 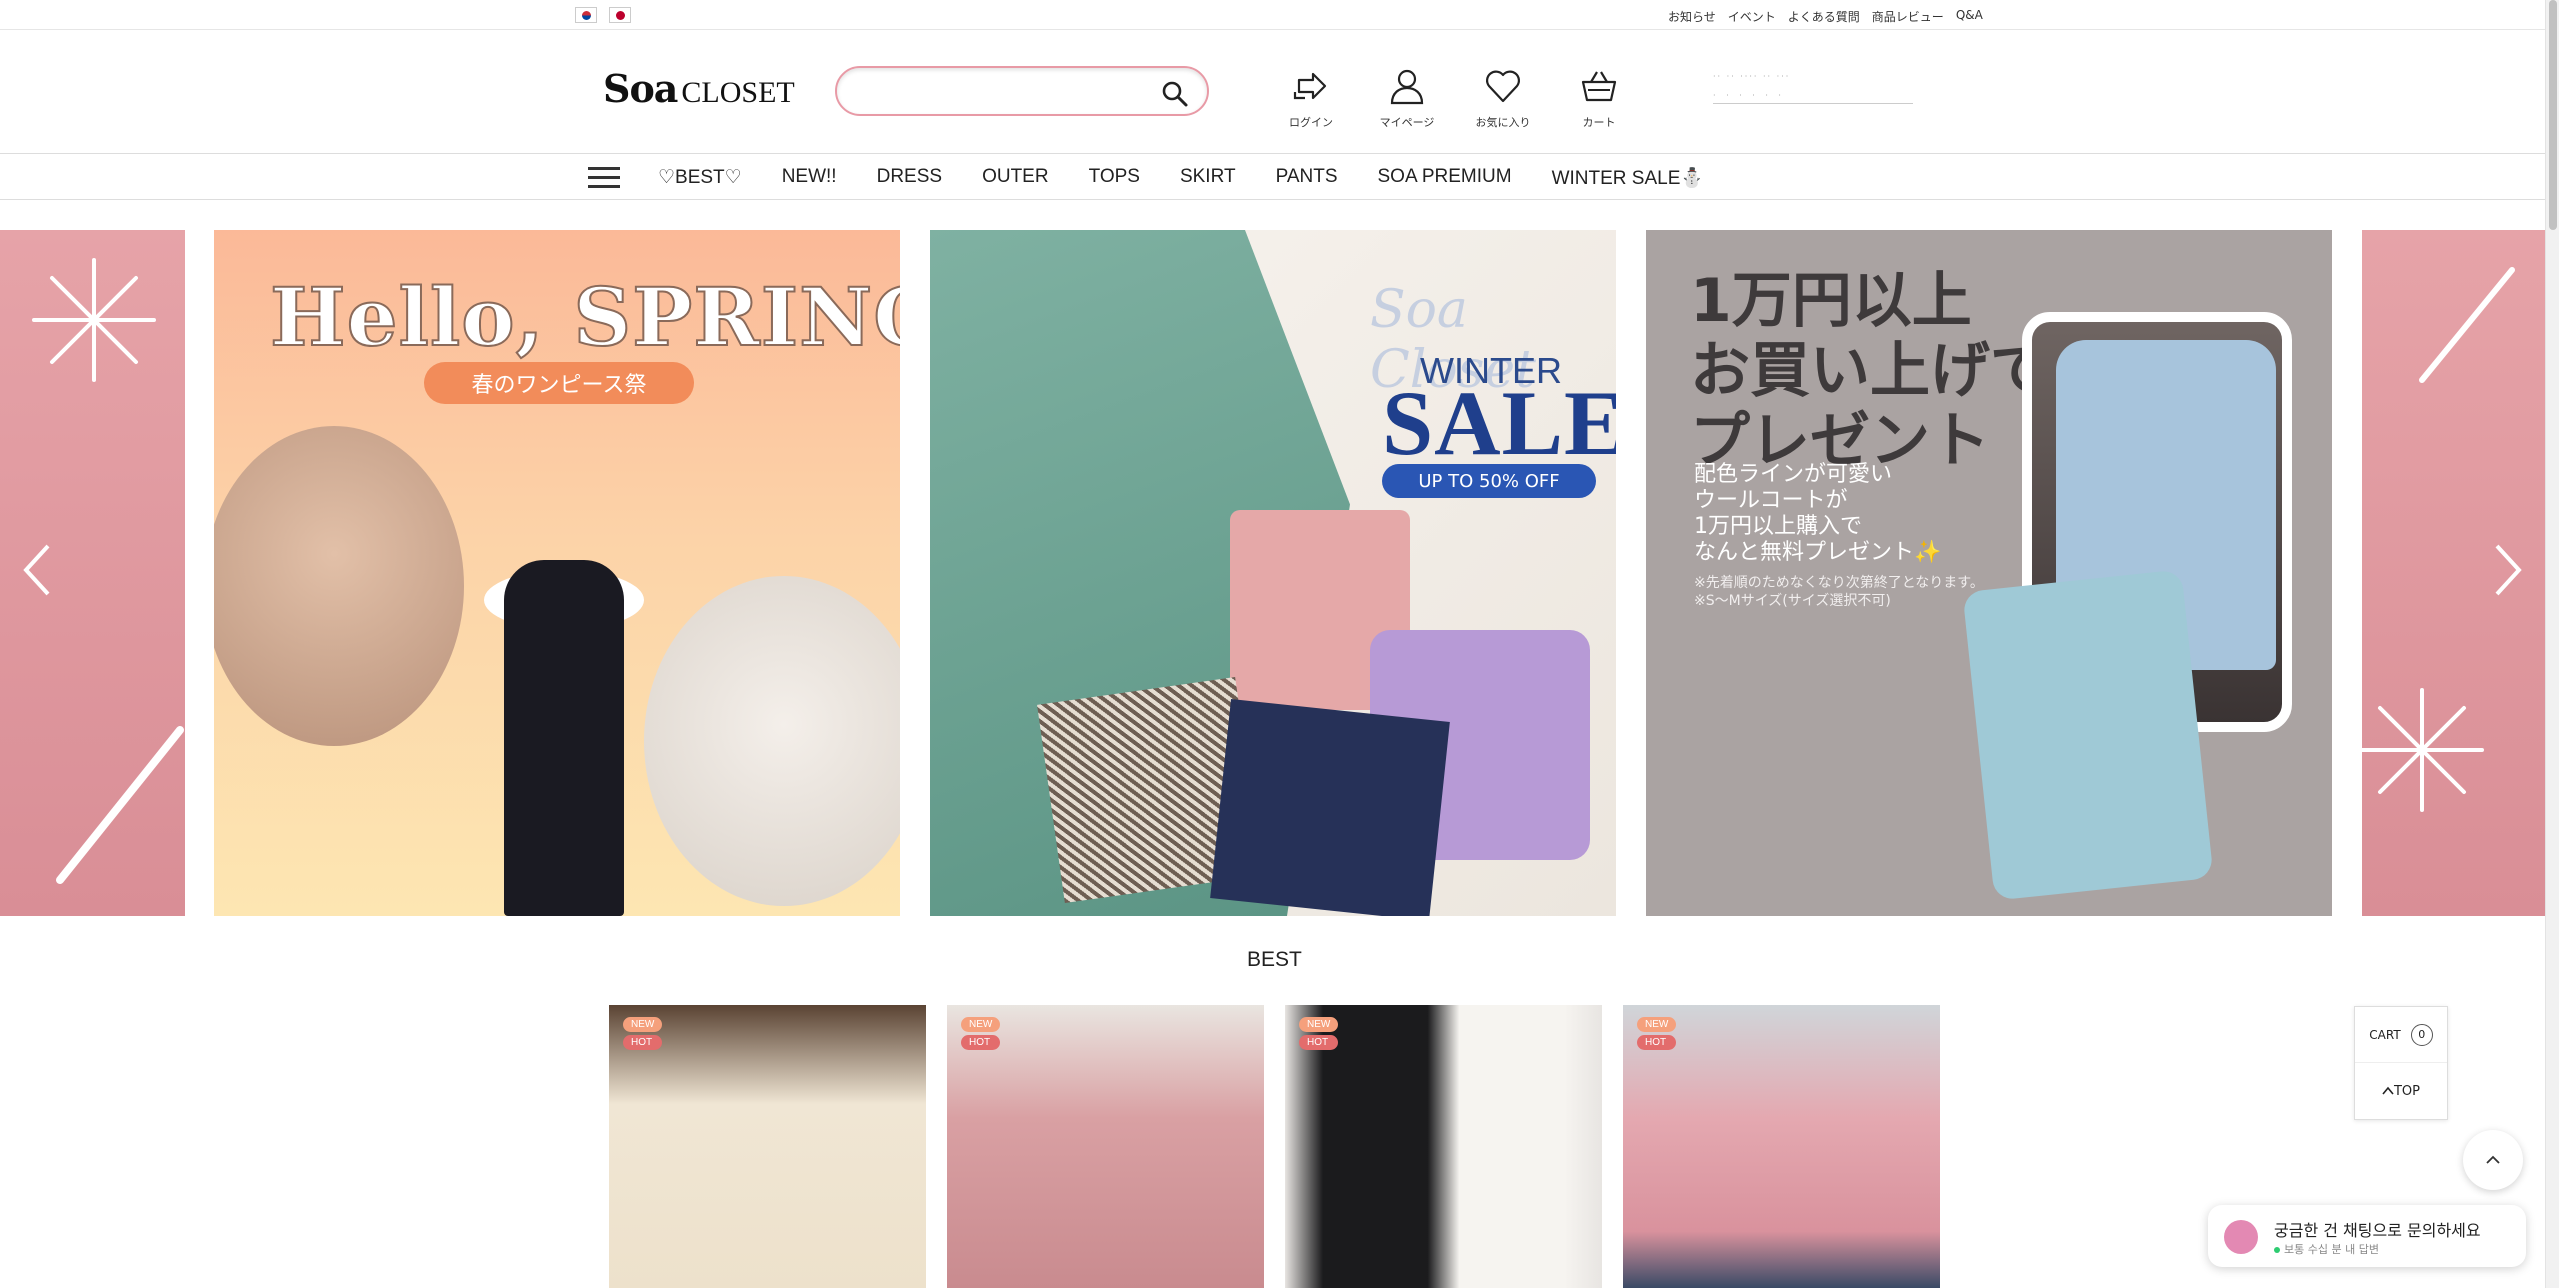 I want to click on banner-slide-spring: Hello, SPRING 春のワンピース祭, so click(x=557, y=573).